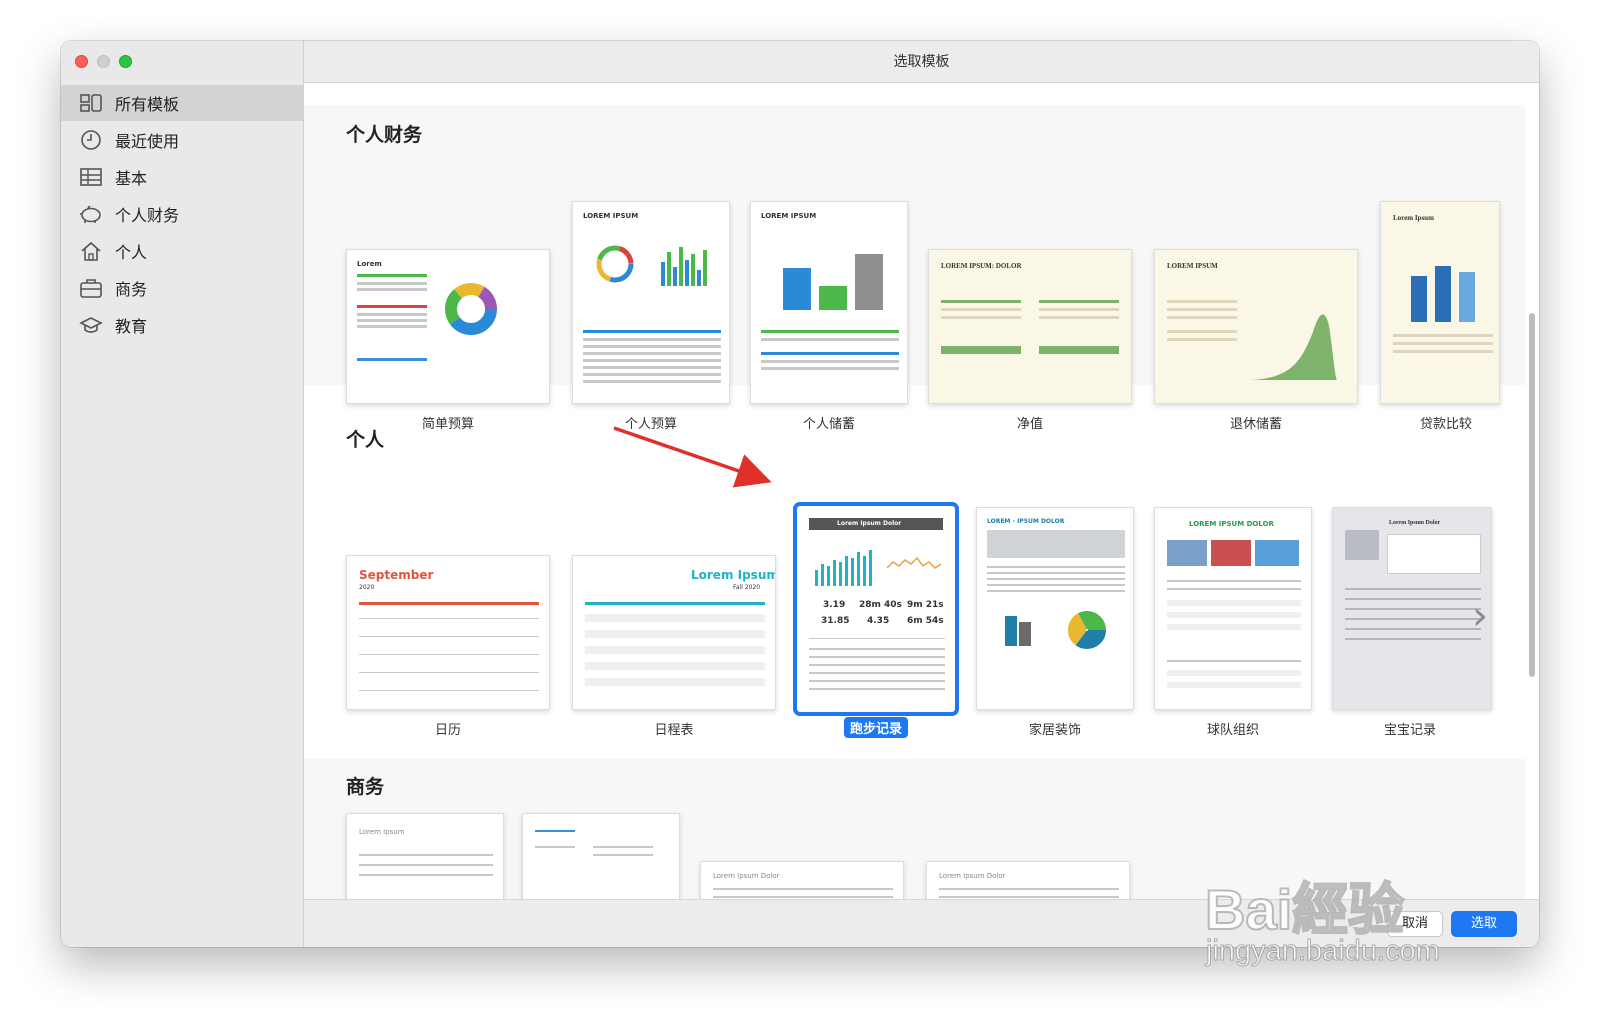  Describe the element at coordinates (182, 494) in the screenshot. I see `sidebar: 所有模板 最近使用 基本 个人财务 个人 商务 教育` at that location.